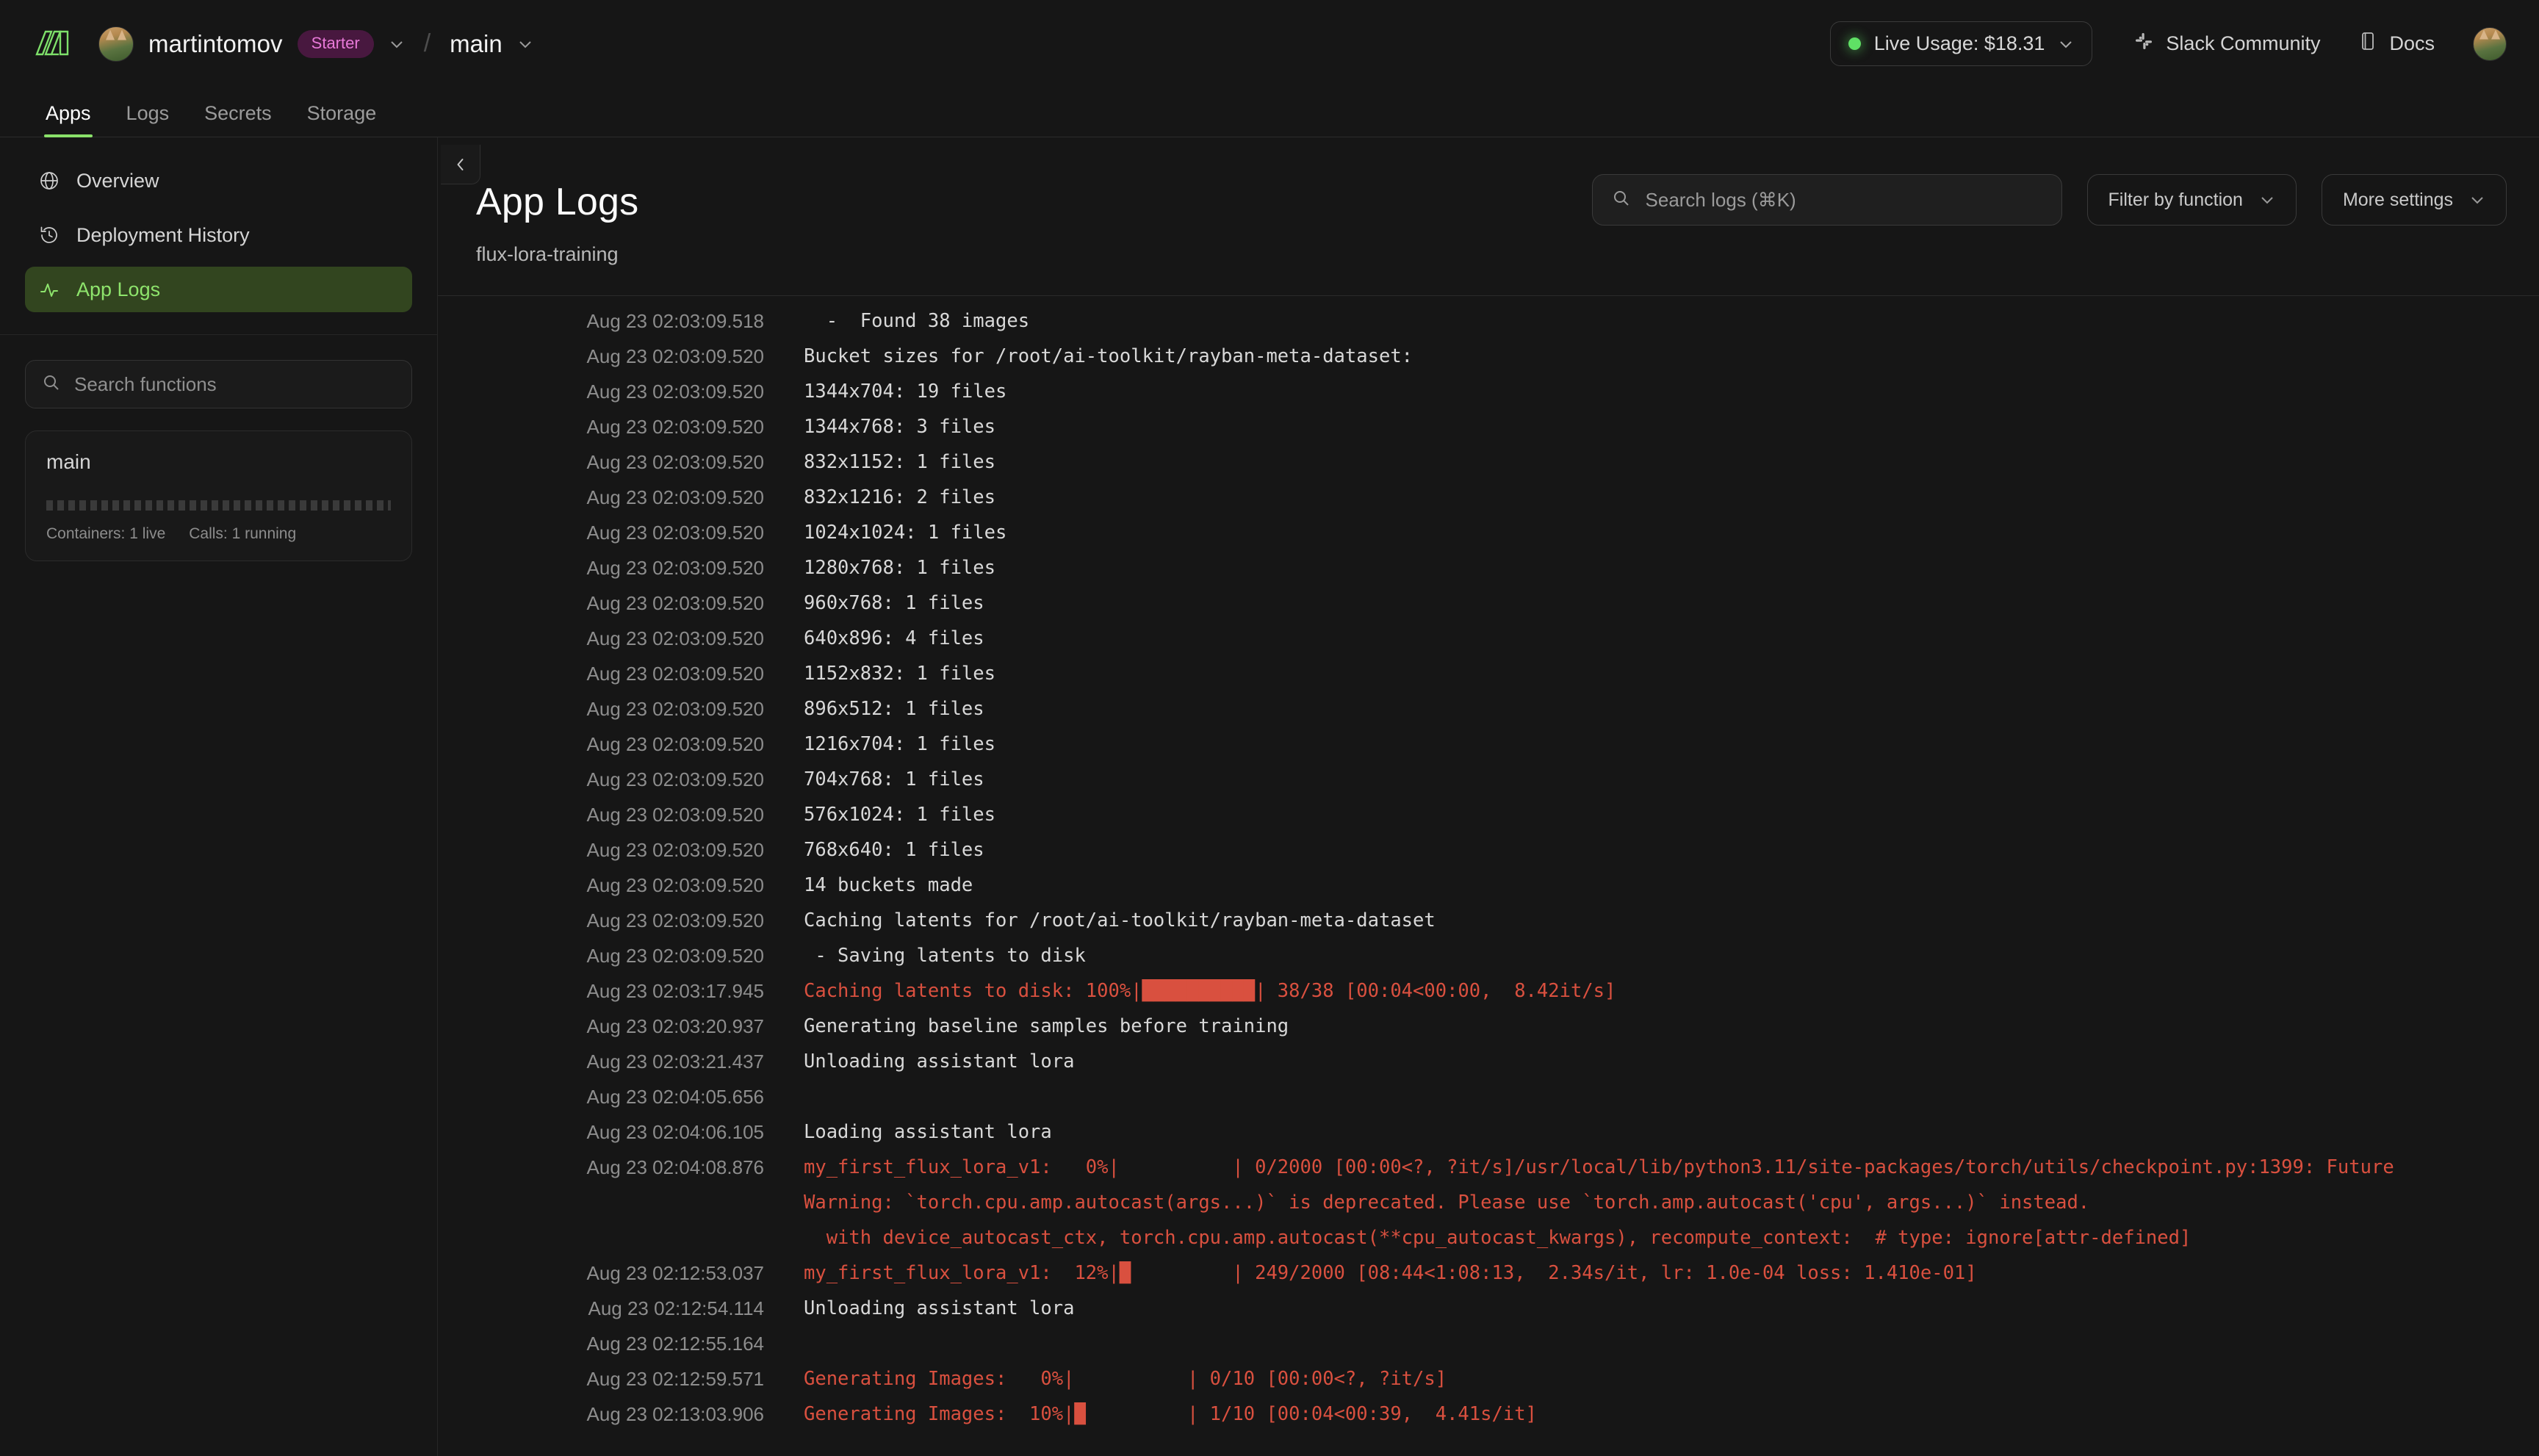 The width and height of the screenshot is (2539, 1456). What do you see at coordinates (1488, 295) in the screenshot?
I see `header-divider` at bounding box center [1488, 295].